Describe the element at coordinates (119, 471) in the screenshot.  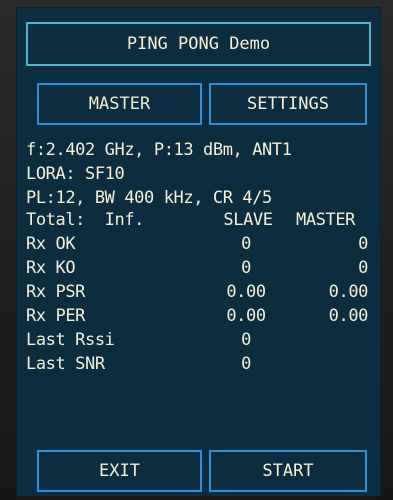
I see `exit-button: EXIT` at that location.